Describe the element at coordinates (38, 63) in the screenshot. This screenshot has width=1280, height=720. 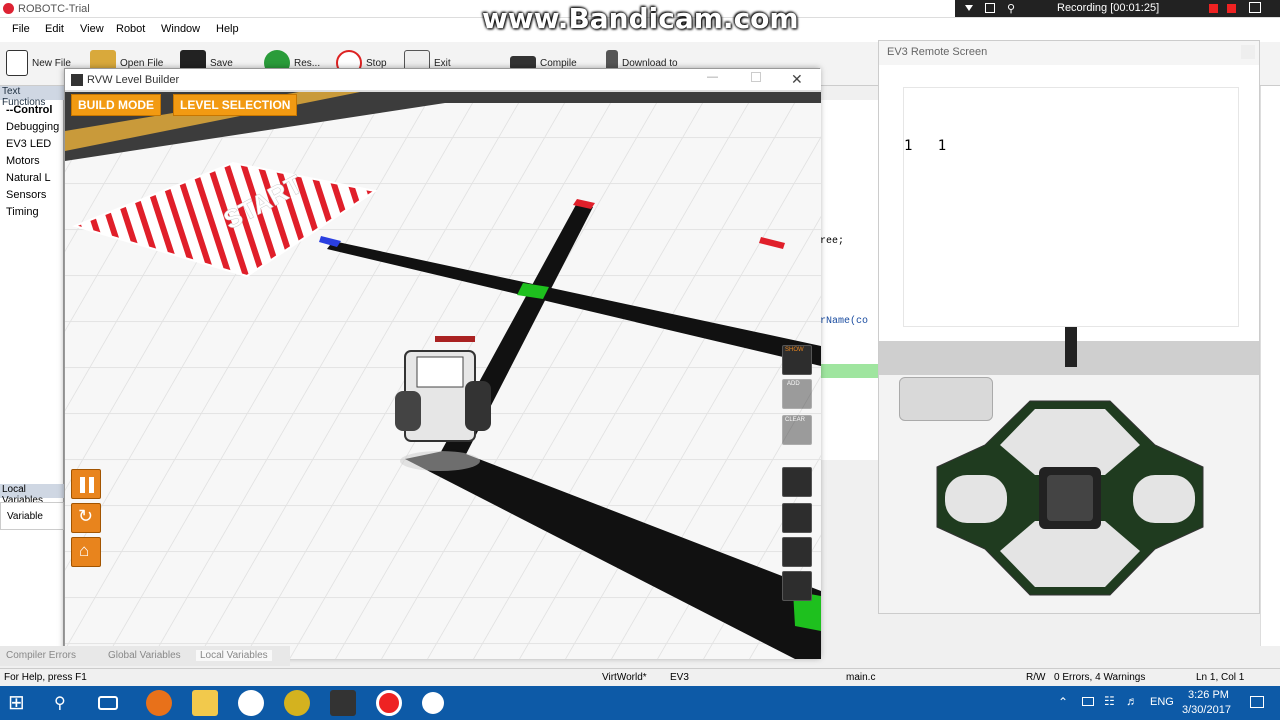
I see `new-file-button: New File` at that location.